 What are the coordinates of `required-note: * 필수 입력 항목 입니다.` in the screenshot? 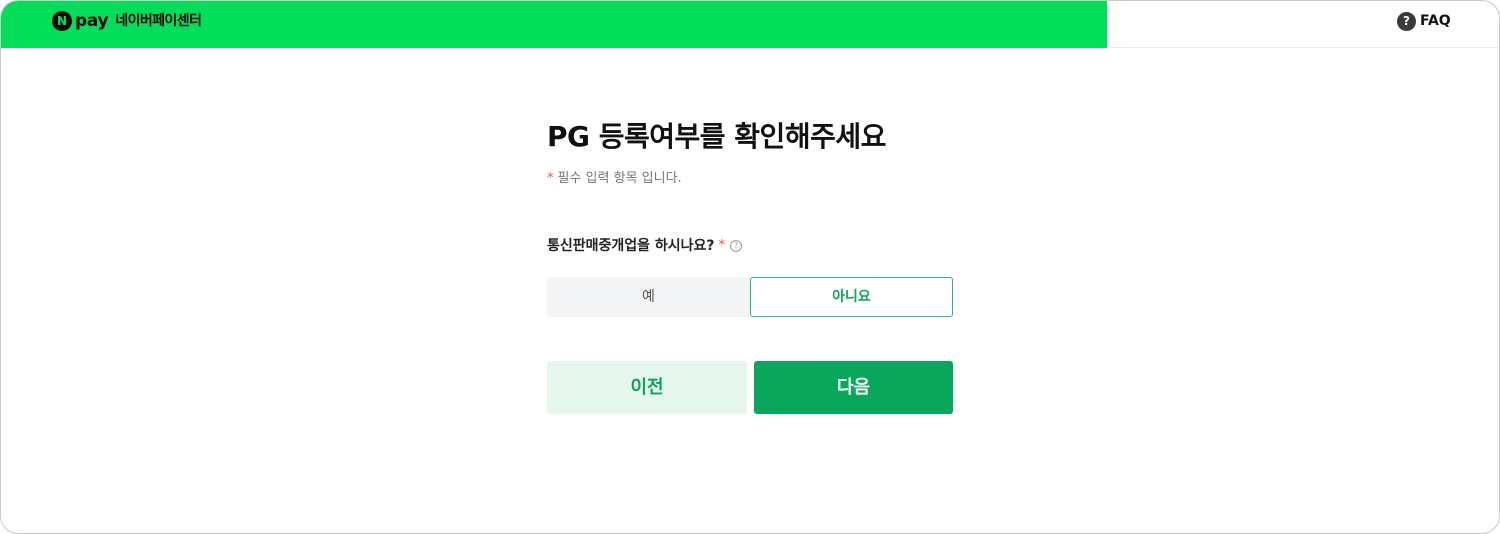 It's located at (614, 179).